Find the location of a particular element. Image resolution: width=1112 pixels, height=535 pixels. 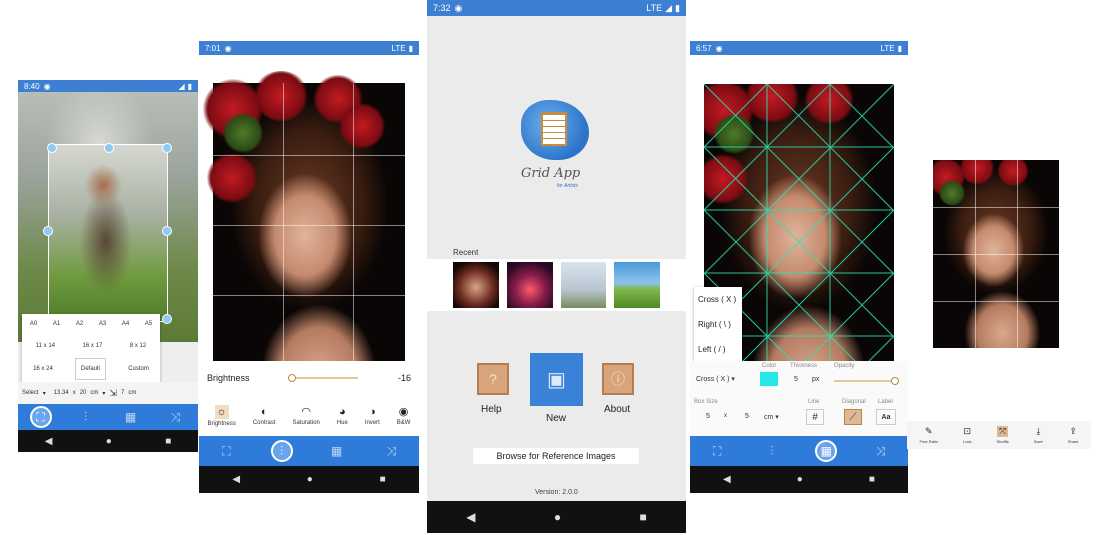

paper-11x14: 11 x 14 is located at coordinates (45, 346).